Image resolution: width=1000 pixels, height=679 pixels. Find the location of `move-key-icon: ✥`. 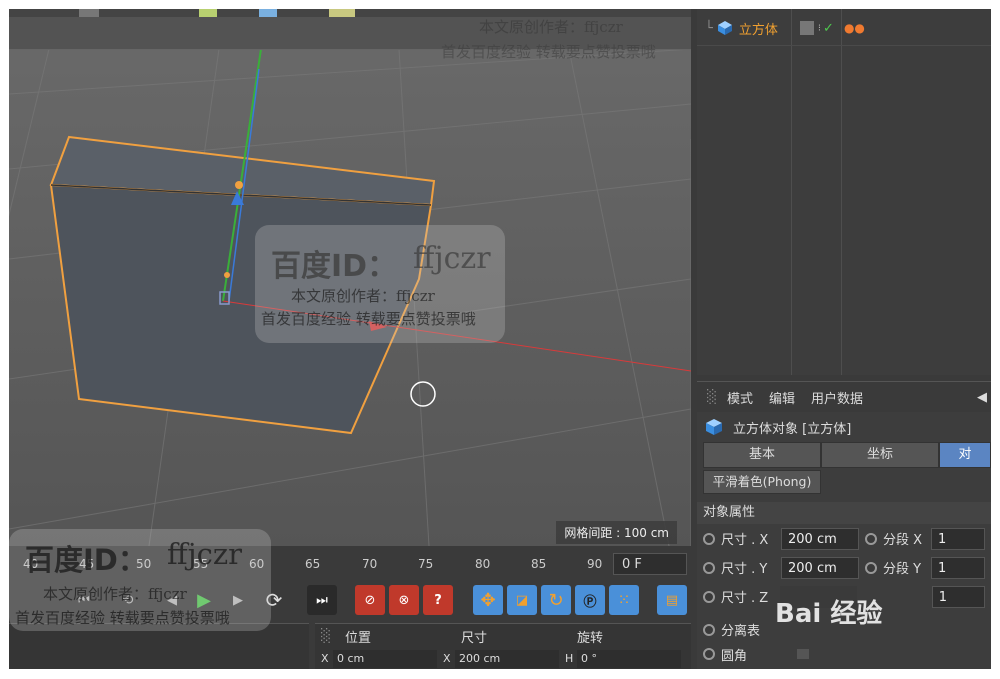

move-key-icon: ✥ is located at coordinates (488, 600).